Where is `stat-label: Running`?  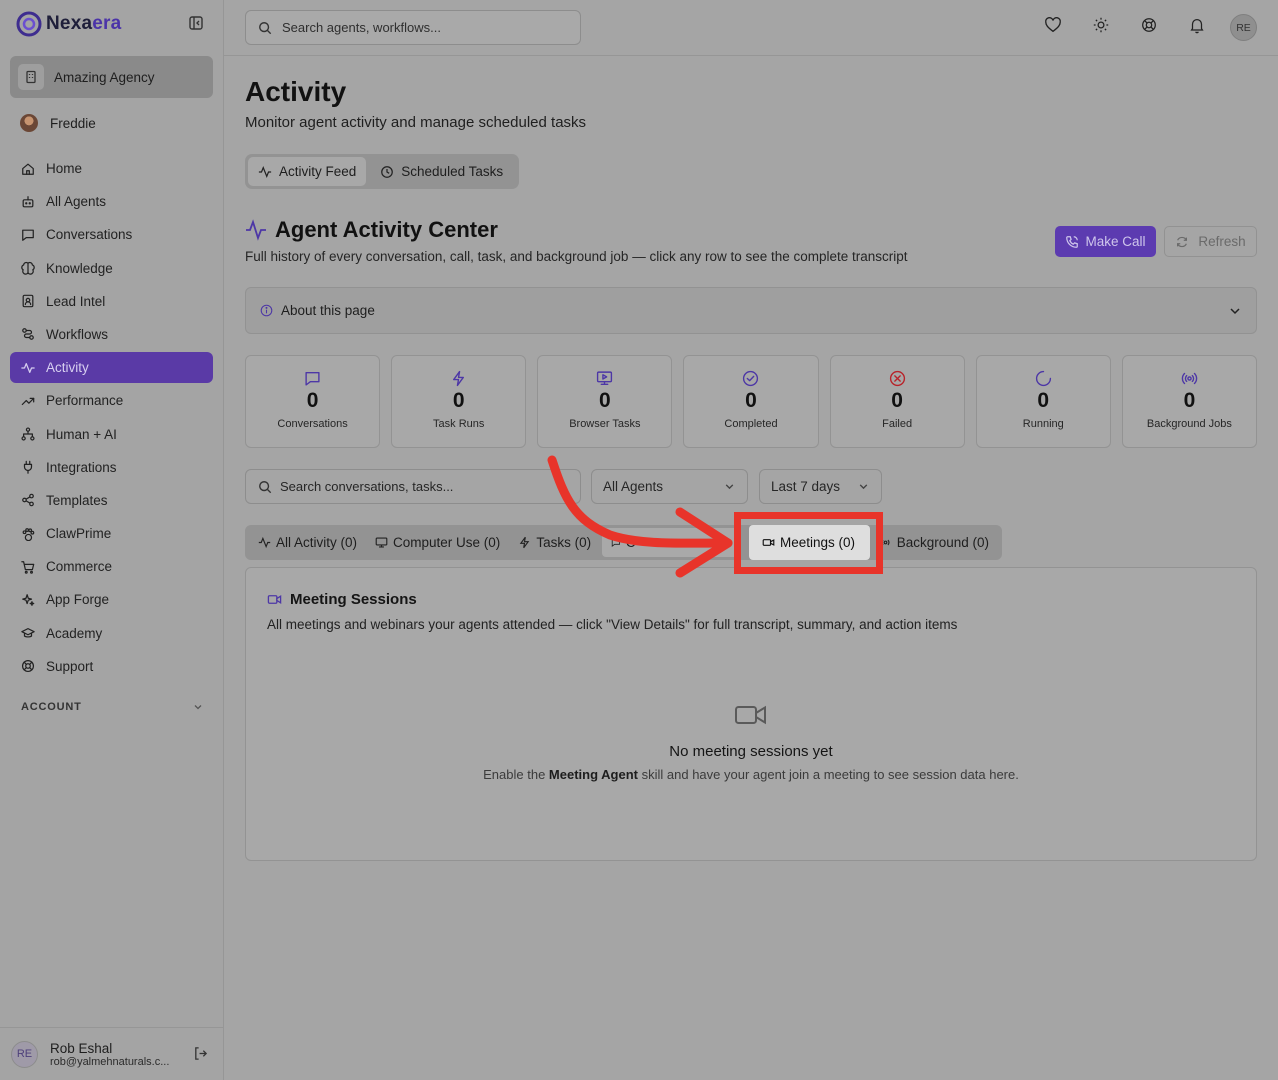 stat-label: Running is located at coordinates (1043, 424).